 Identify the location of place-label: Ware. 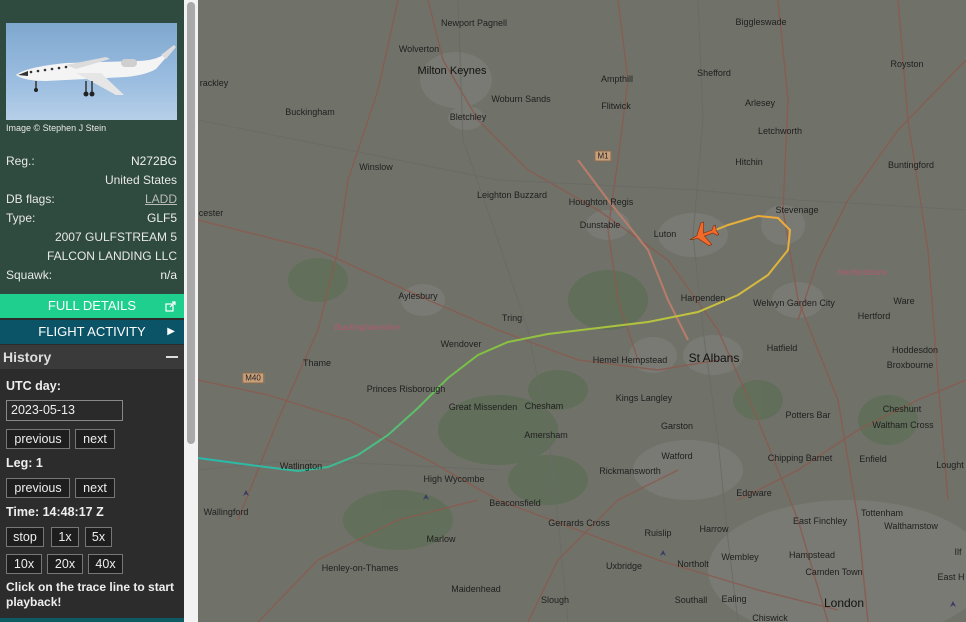
(904, 301).